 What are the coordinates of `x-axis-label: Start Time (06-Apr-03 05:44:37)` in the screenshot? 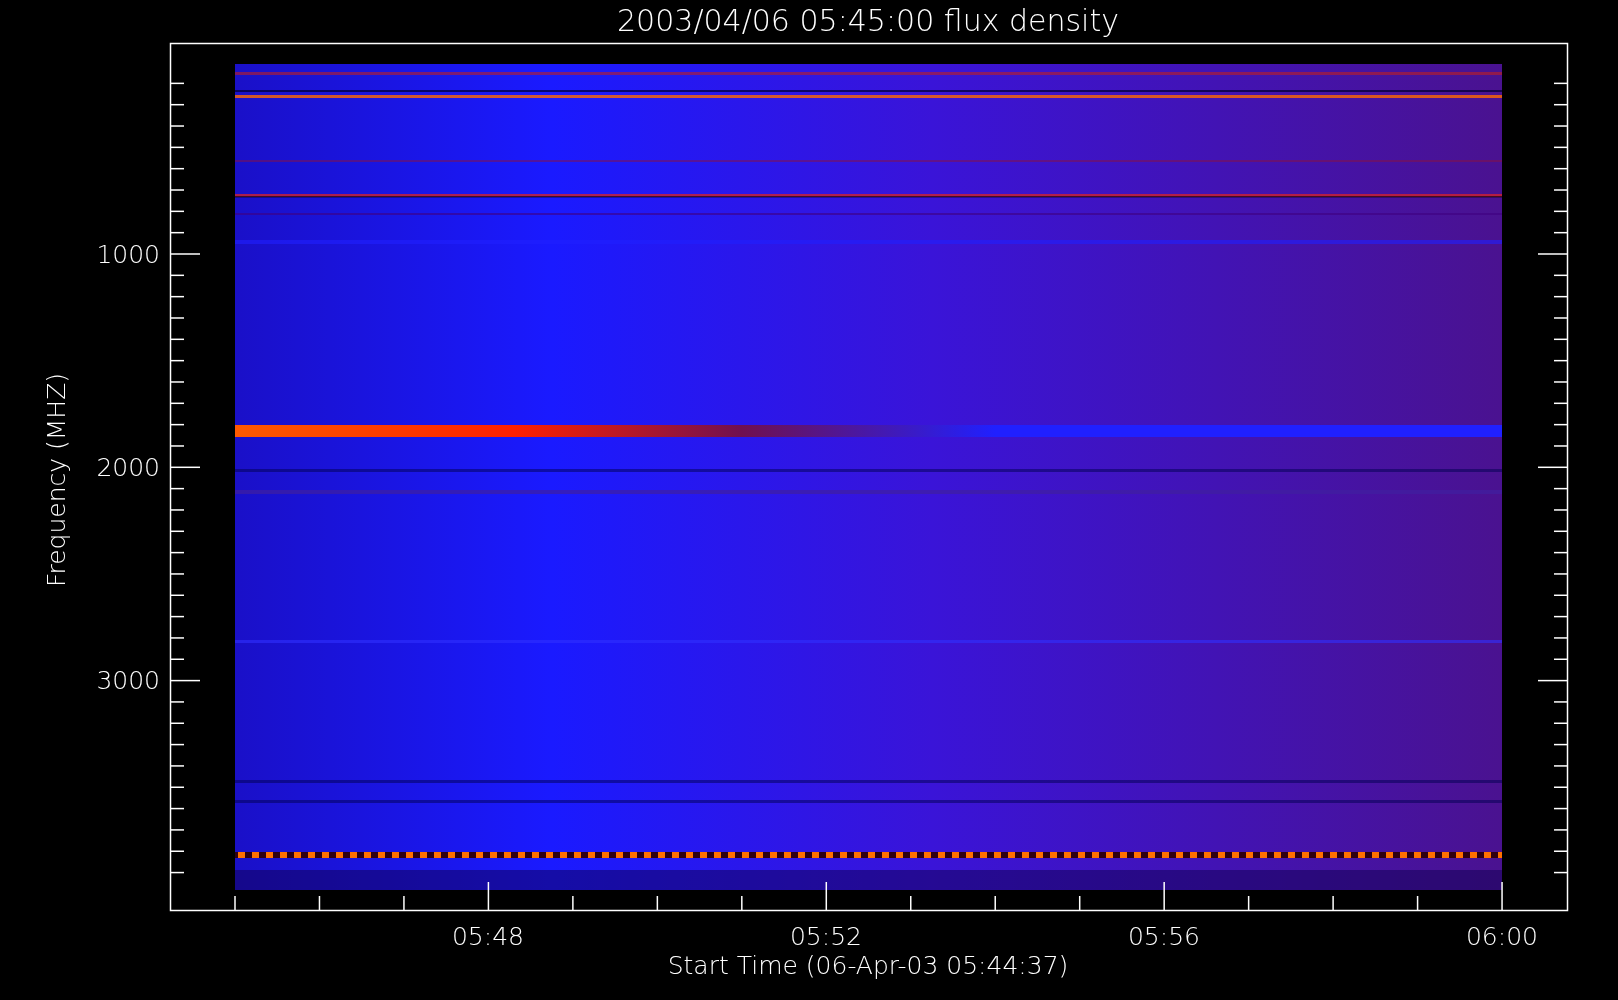 It's located at (868, 965).